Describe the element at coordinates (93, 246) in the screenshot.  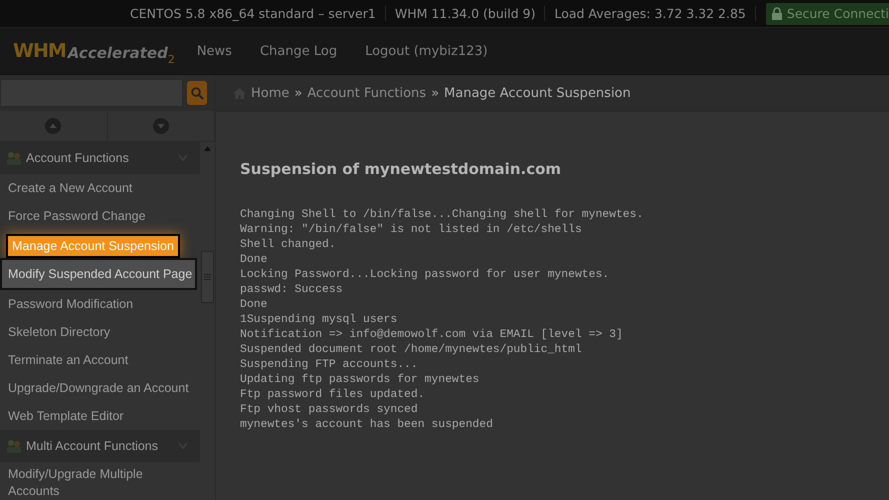
I see `menu-item: Manage Account Suspension` at that location.